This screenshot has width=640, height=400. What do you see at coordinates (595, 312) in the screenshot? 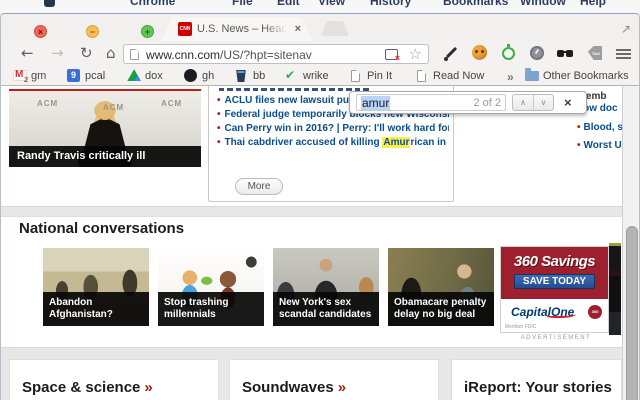
I see `capitalone-360-badge: 360` at bounding box center [595, 312].